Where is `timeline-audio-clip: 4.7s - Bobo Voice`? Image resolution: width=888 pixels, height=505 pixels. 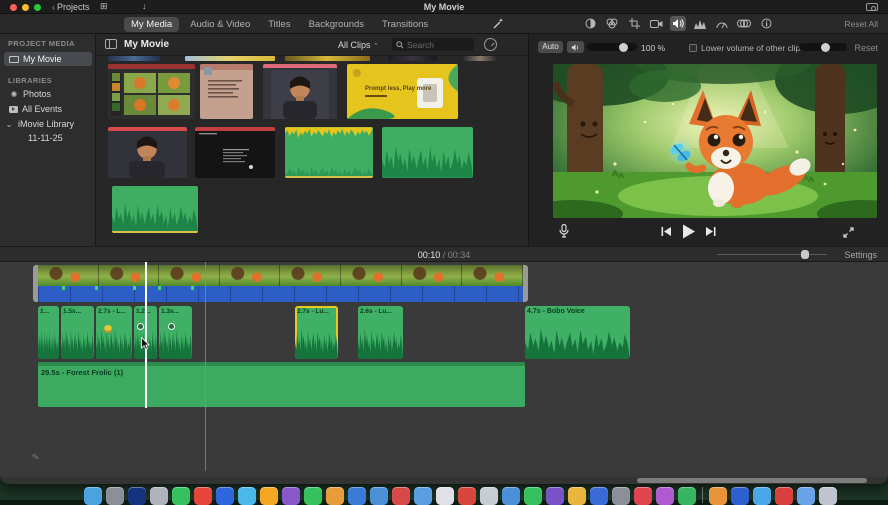
timeline-audio-clip: 4.7s - Bobo Voice is located at coordinates (577, 332).